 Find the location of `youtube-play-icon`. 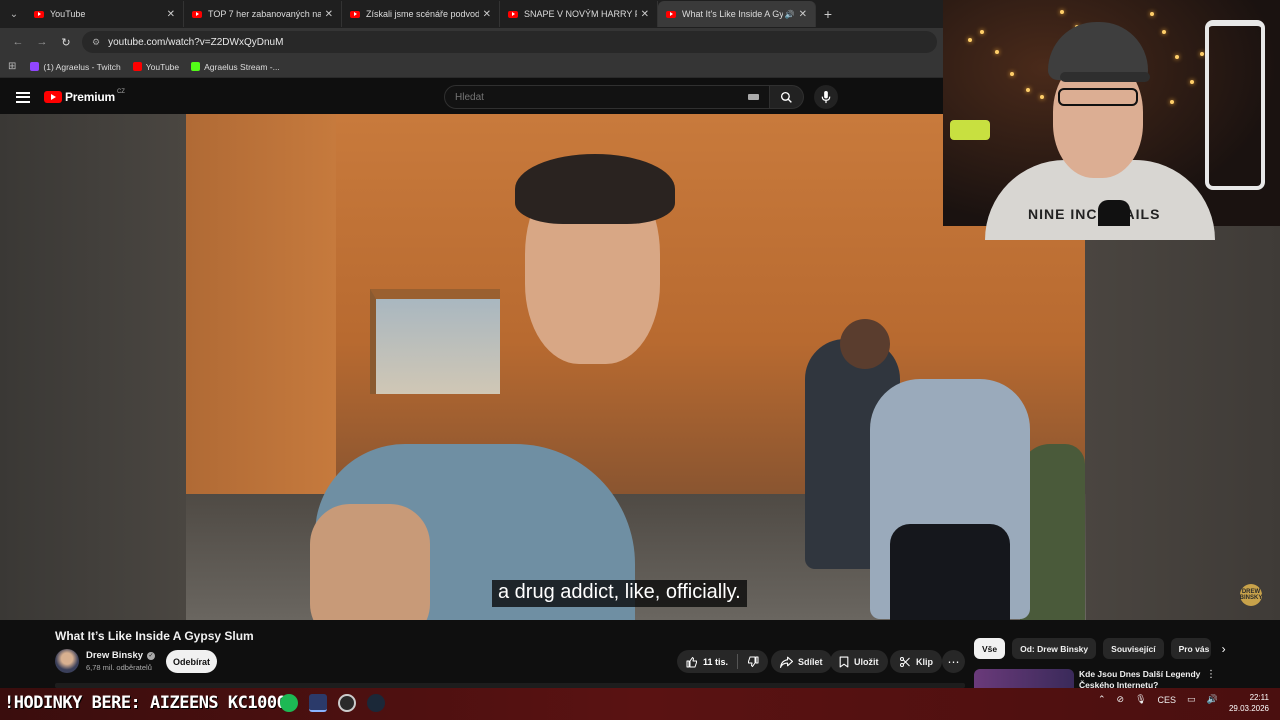

youtube-play-icon is located at coordinates (53, 97).